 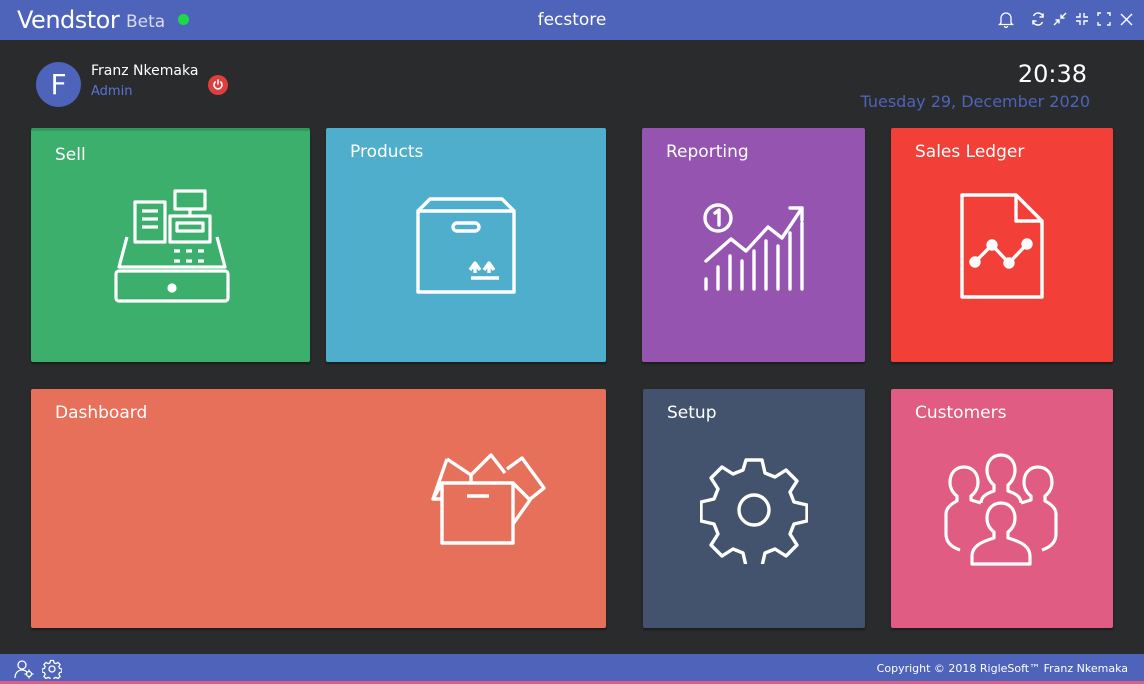 I want to click on clock-date: Tuesday 29, December 2020, so click(x=975, y=101).